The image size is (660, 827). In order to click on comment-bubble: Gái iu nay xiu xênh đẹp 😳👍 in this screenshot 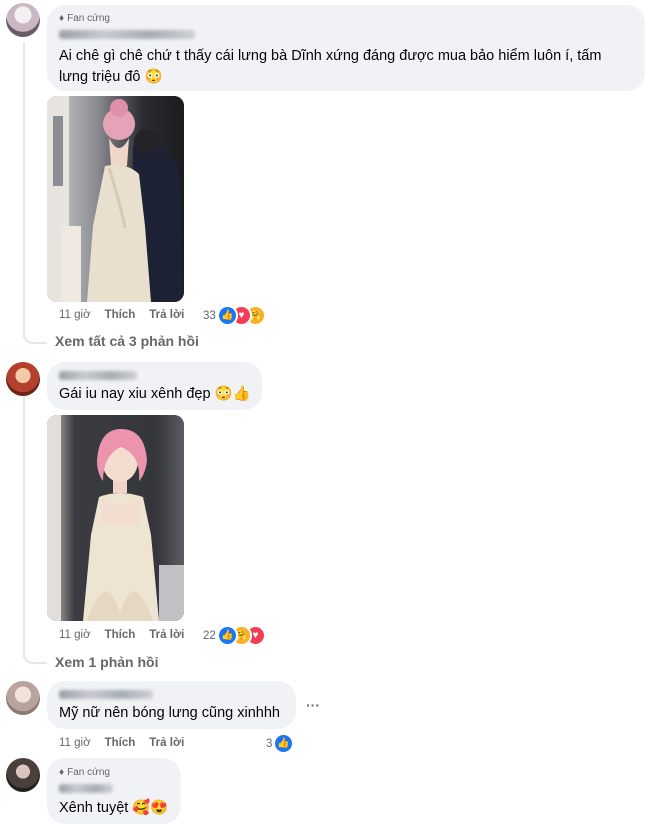, I will do `click(154, 386)`.